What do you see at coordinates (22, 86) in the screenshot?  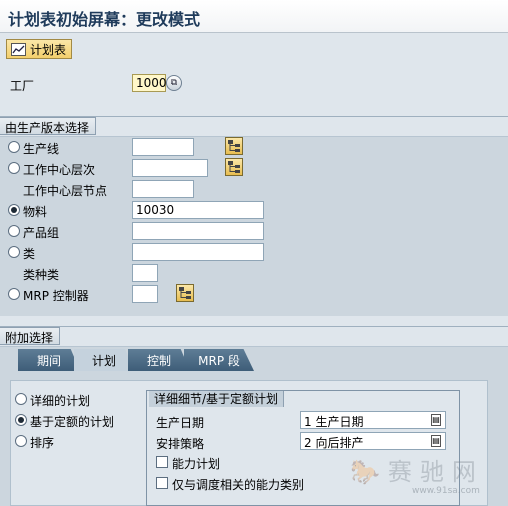 I see `plant-label: 工厂` at bounding box center [22, 86].